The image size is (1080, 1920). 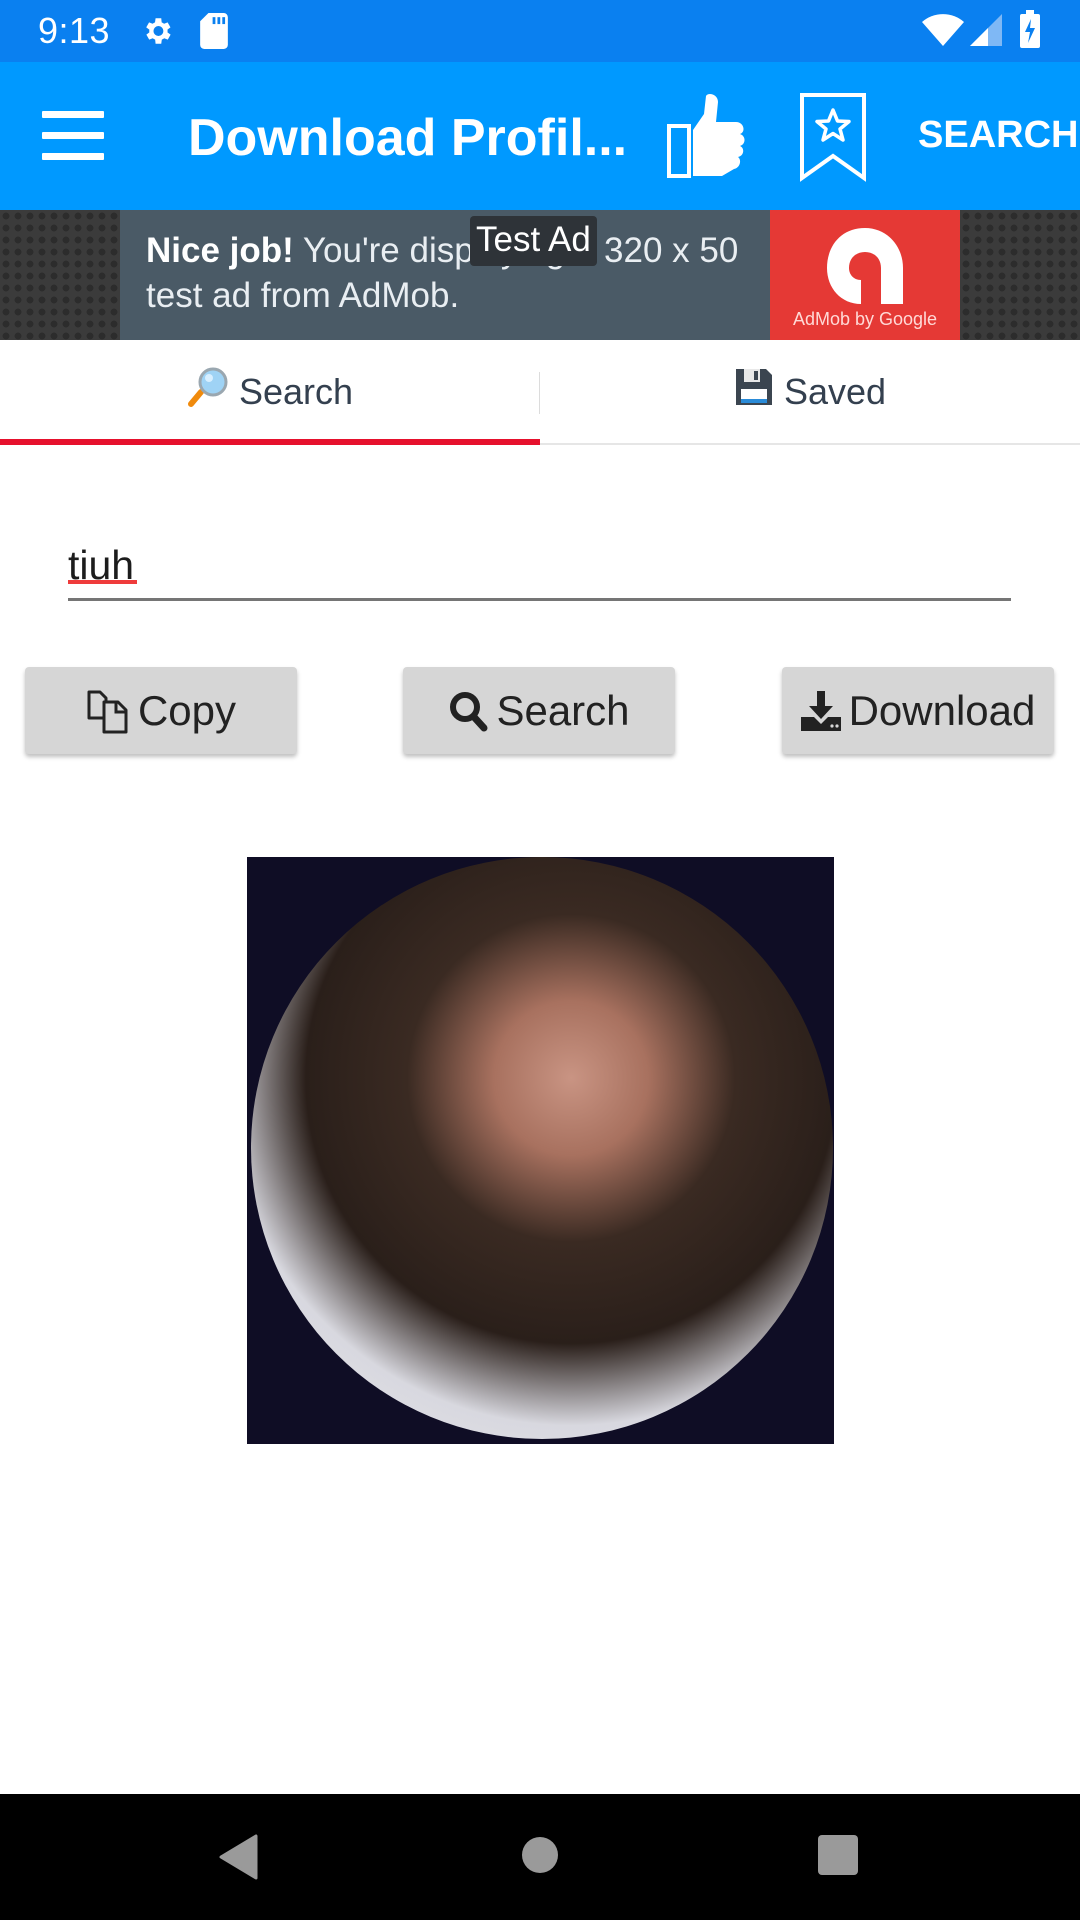 What do you see at coordinates (539, 599) in the screenshot?
I see `input-underline` at bounding box center [539, 599].